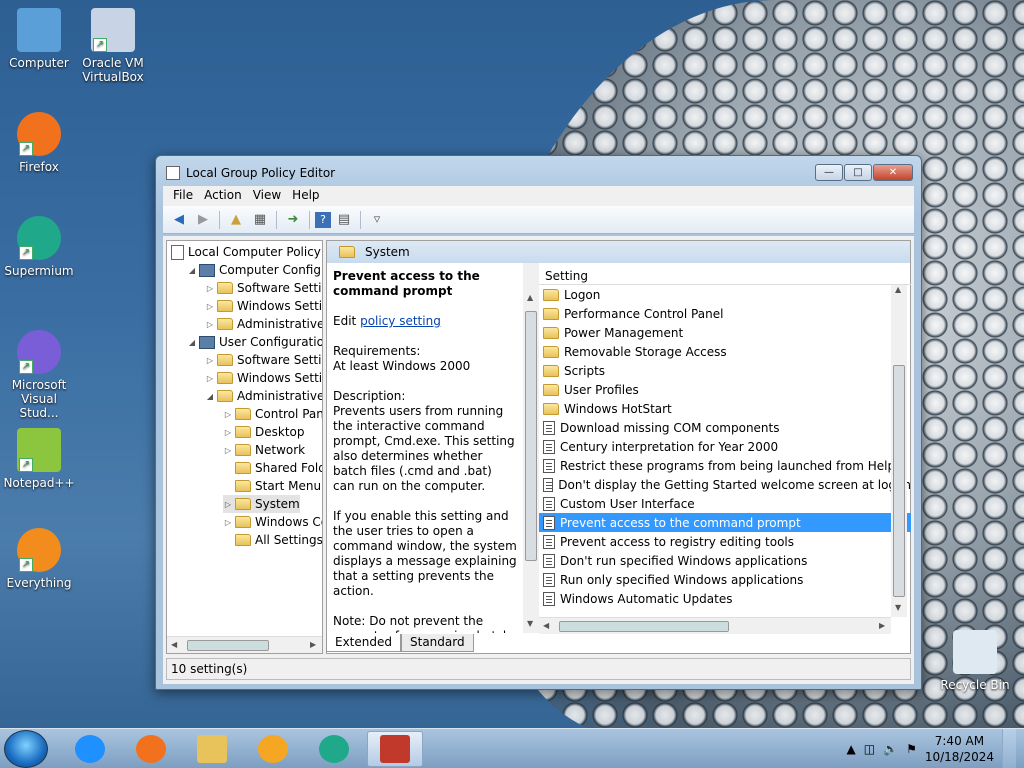 The height and width of the screenshot is (768, 1024). Describe the element at coordinates (959, 749) in the screenshot. I see `clock: 7:40 AM 10/18/2024` at that location.